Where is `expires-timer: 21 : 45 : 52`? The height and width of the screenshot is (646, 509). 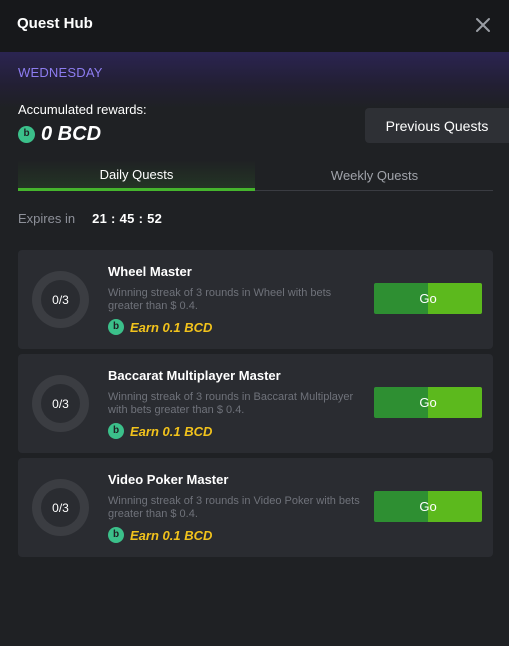 expires-timer: 21 : 45 : 52 is located at coordinates (127, 218).